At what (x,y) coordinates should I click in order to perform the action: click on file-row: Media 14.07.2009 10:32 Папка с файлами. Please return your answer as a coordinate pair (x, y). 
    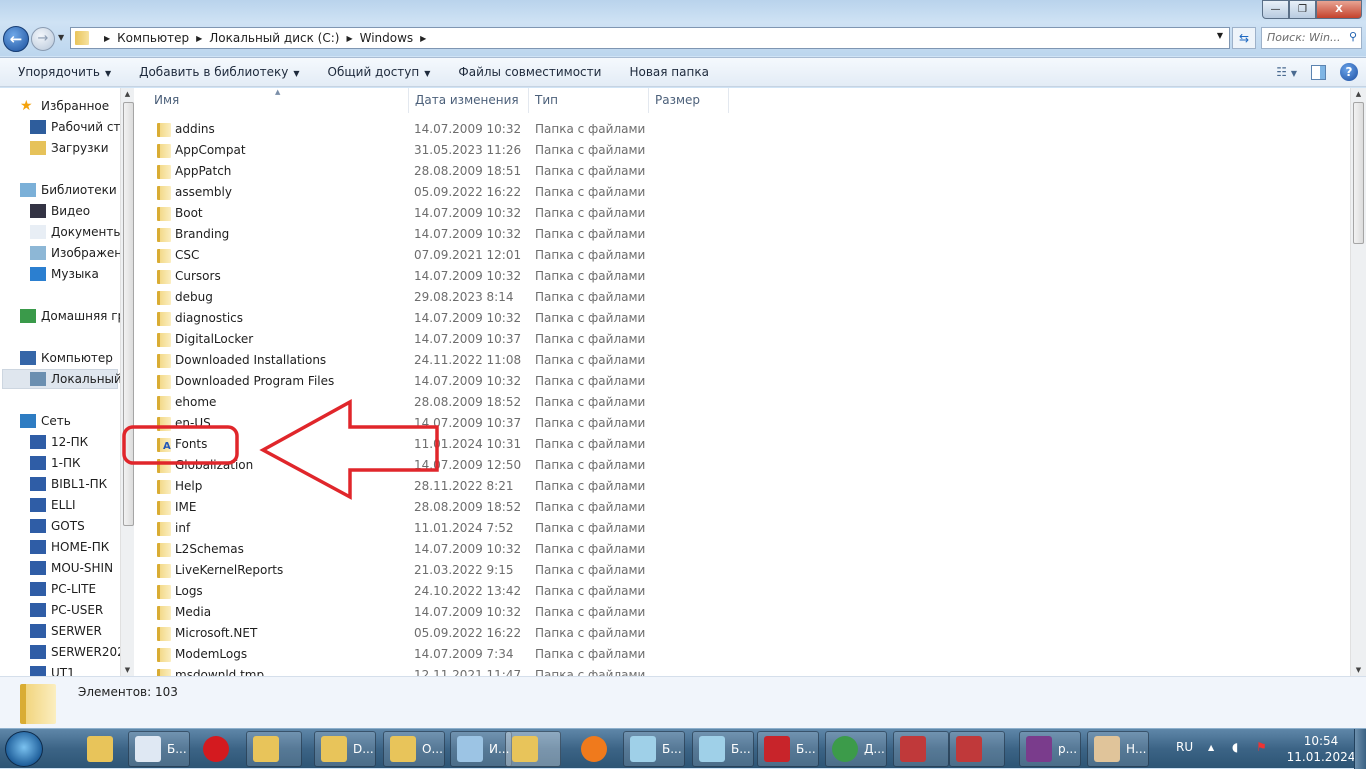
    Looking at the image, I should click on (742, 612).